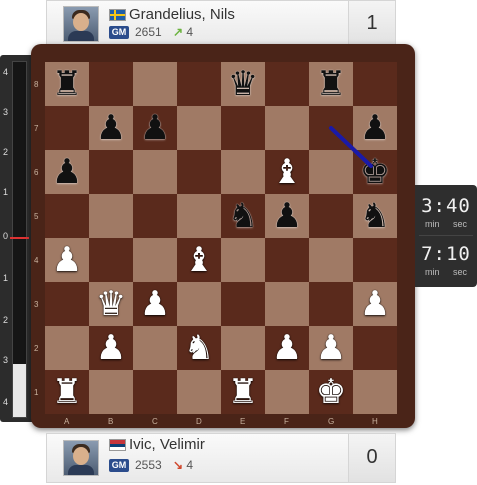 This screenshot has width=477, height=485. Describe the element at coordinates (36, 84) in the screenshot. I see `rank-label: 8` at that location.